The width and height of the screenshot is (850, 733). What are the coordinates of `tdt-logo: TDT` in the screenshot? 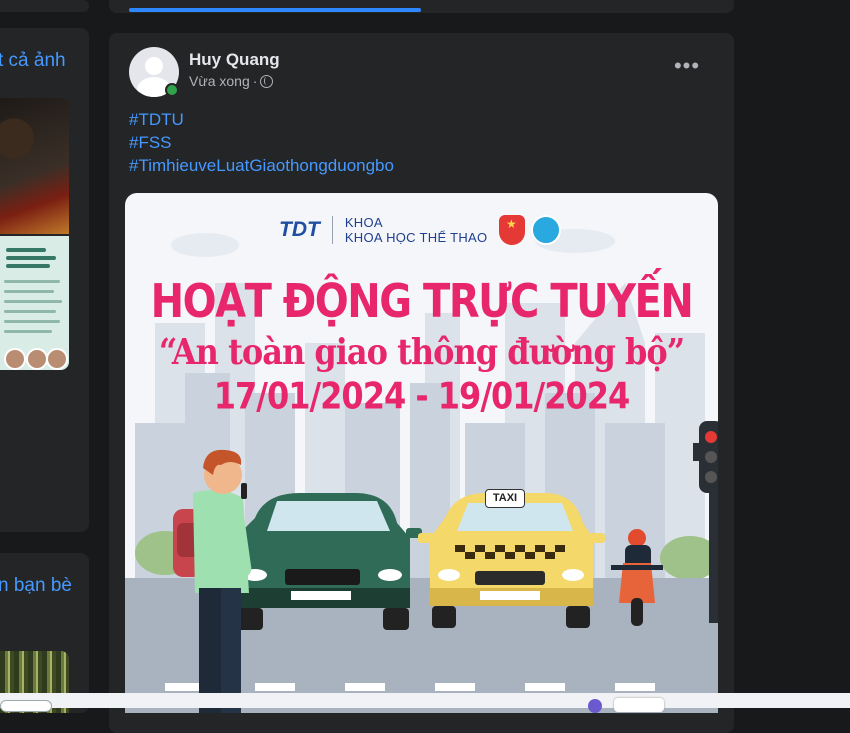 It's located at (299, 229).